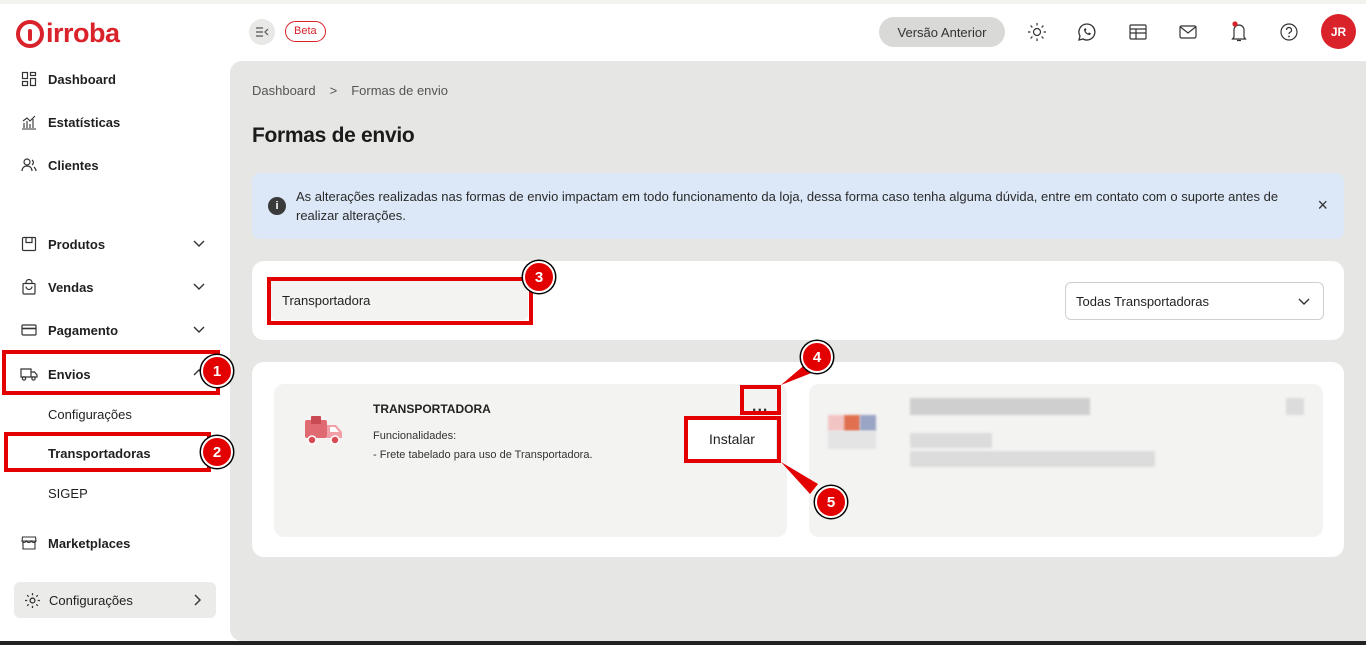 The height and width of the screenshot is (645, 1366). Describe the element at coordinates (799, 428) in the screenshot. I see `annotation-pointers` at that location.